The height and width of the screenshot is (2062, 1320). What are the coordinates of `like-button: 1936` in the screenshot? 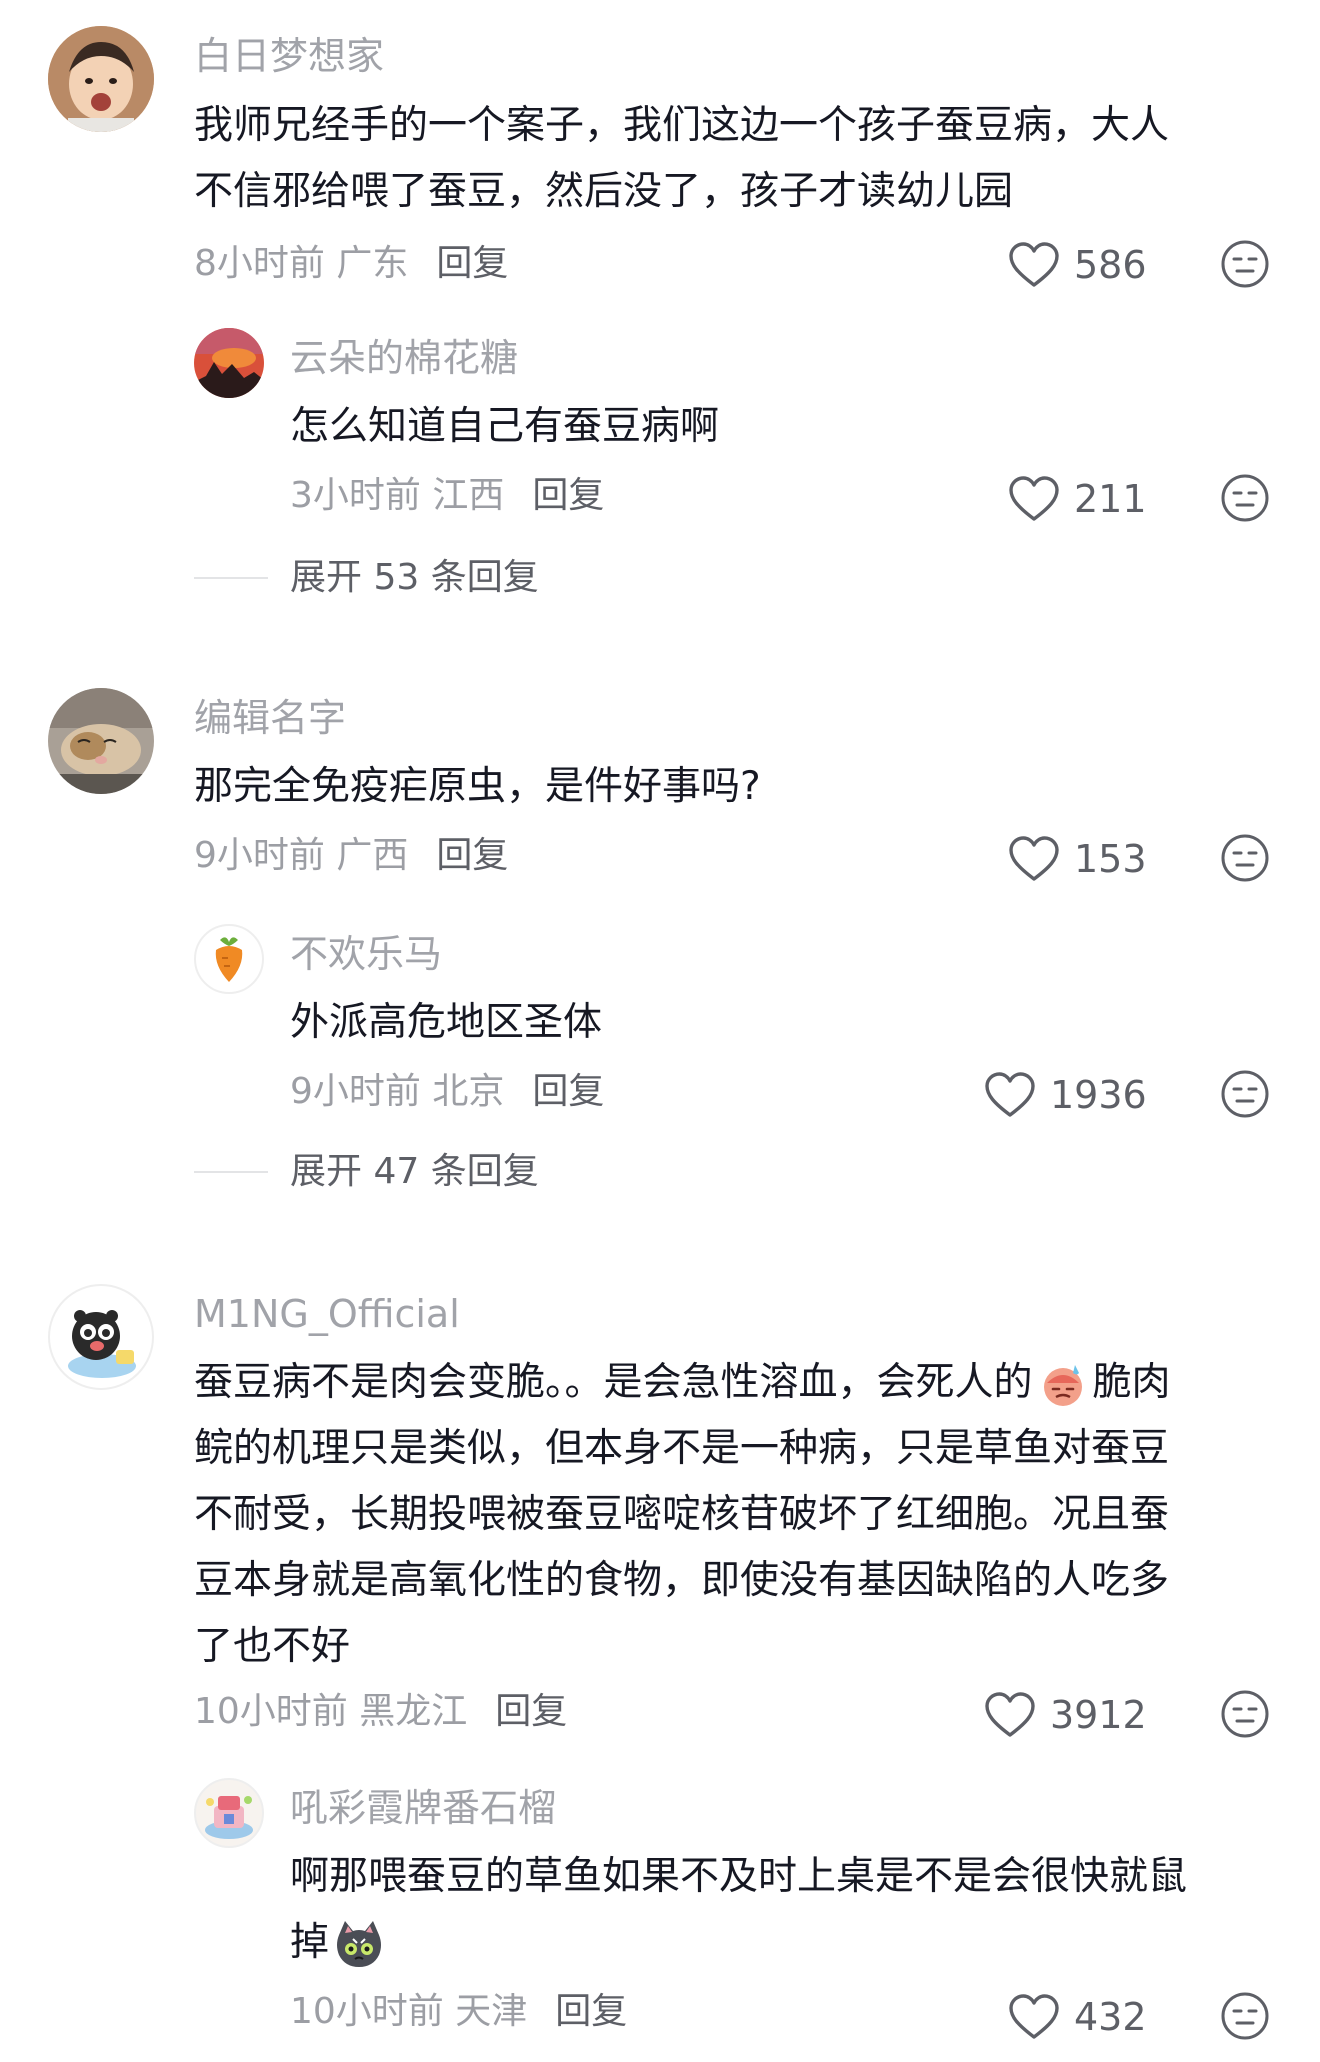 It's located at (1065, 1095).